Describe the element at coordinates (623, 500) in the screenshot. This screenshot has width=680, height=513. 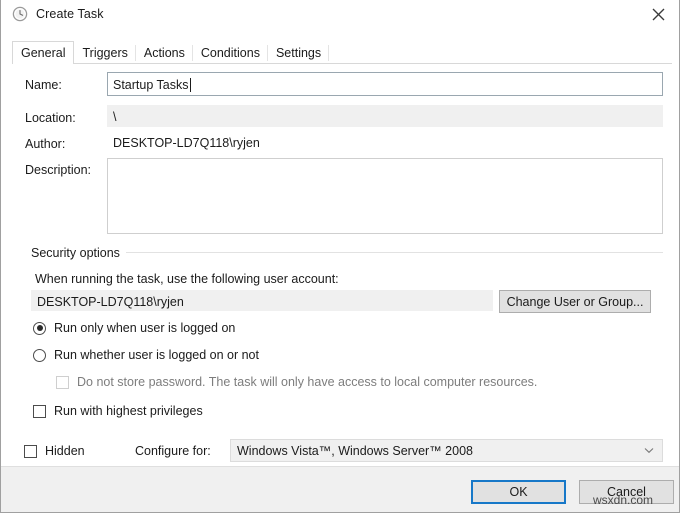
I see `watermark: wsxdn.com` at that location.